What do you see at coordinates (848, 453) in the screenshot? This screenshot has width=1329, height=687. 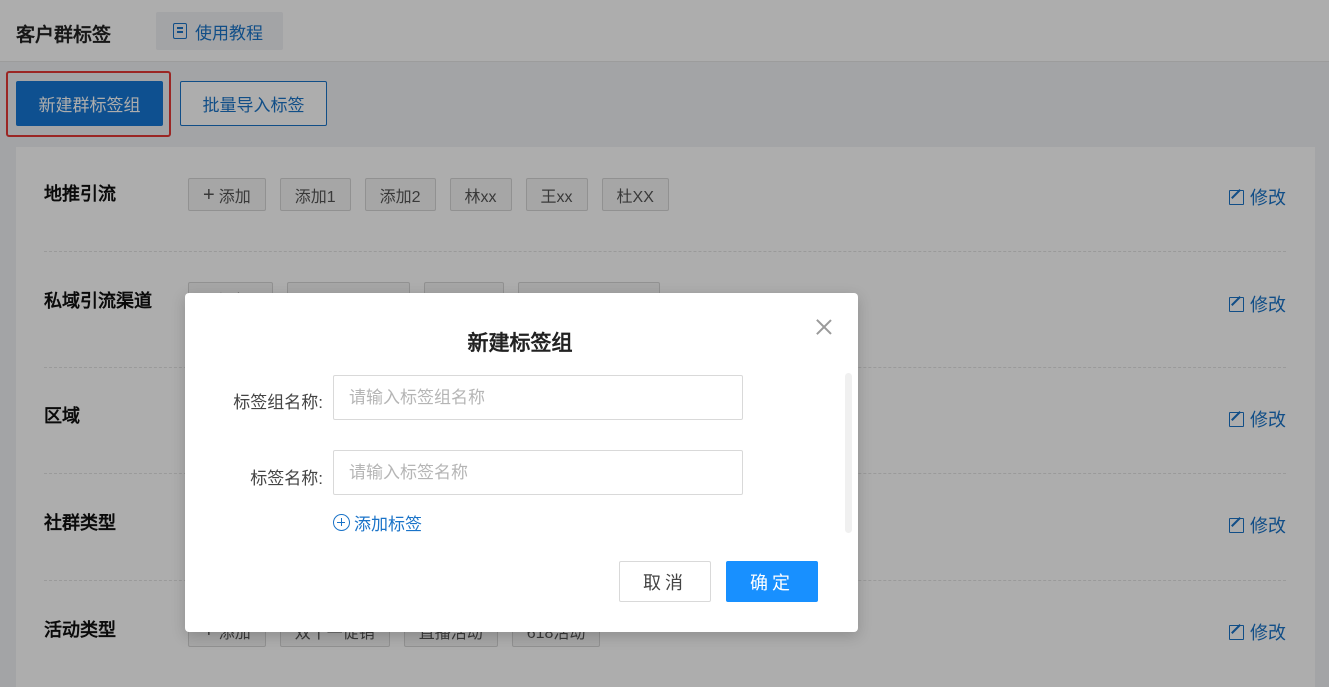 I see `dialog-scrollbar` at bounding box center [848, 453].